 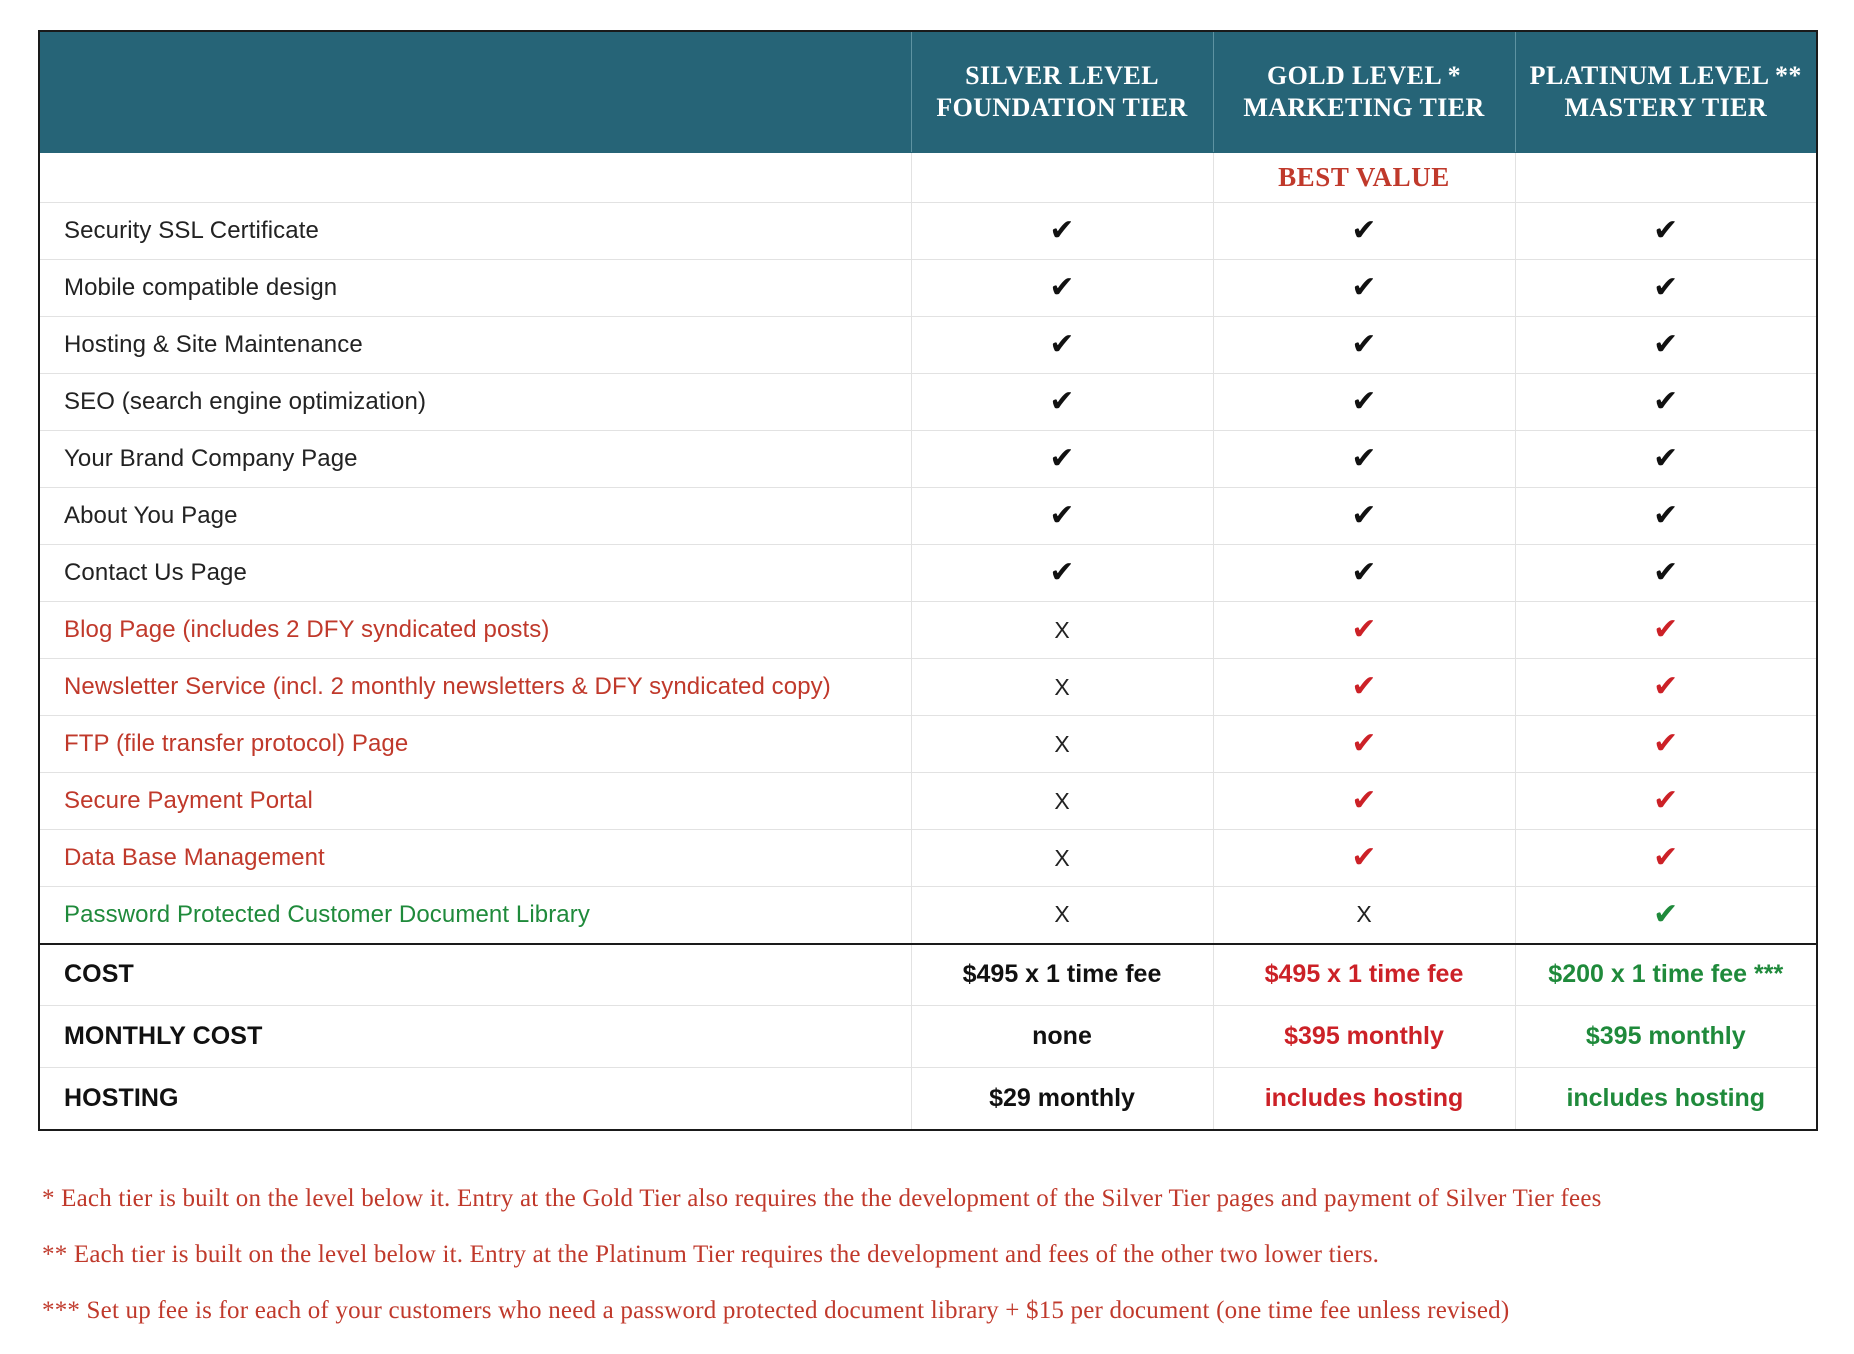 I want to click on feature-label: Data Base Management, so click(x=475, y=858).